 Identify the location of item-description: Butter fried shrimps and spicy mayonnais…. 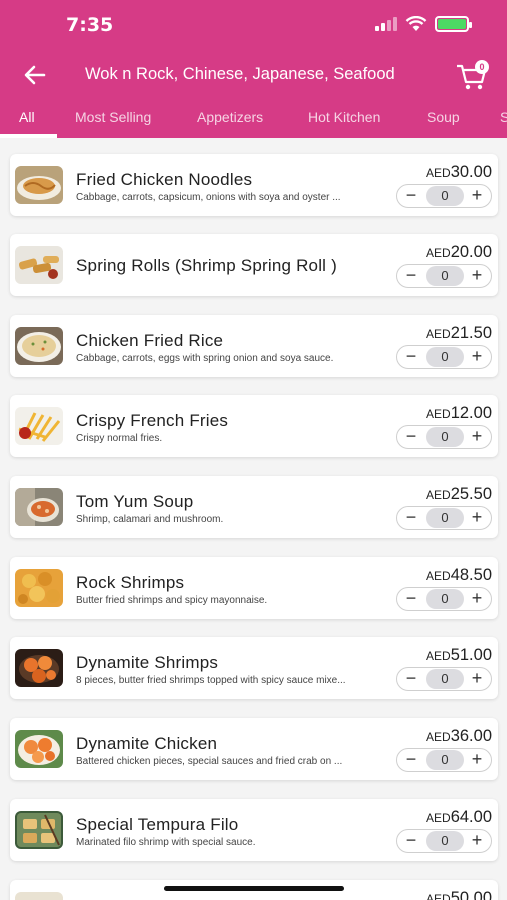
(172, 600).